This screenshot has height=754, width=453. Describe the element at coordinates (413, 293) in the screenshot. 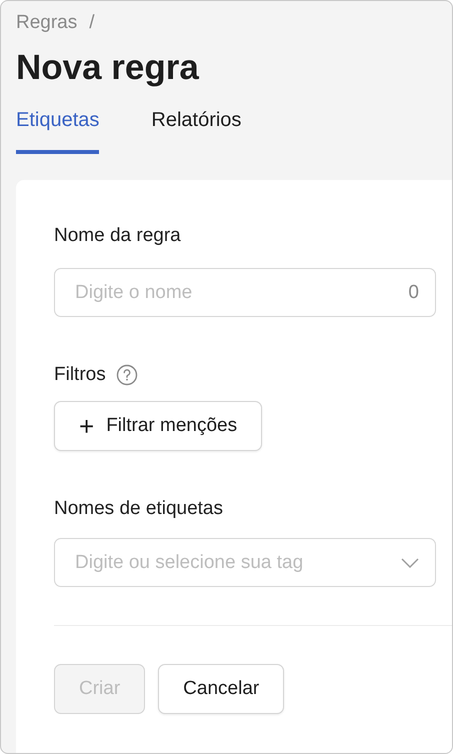

I see `character-counter: 0` at that location.